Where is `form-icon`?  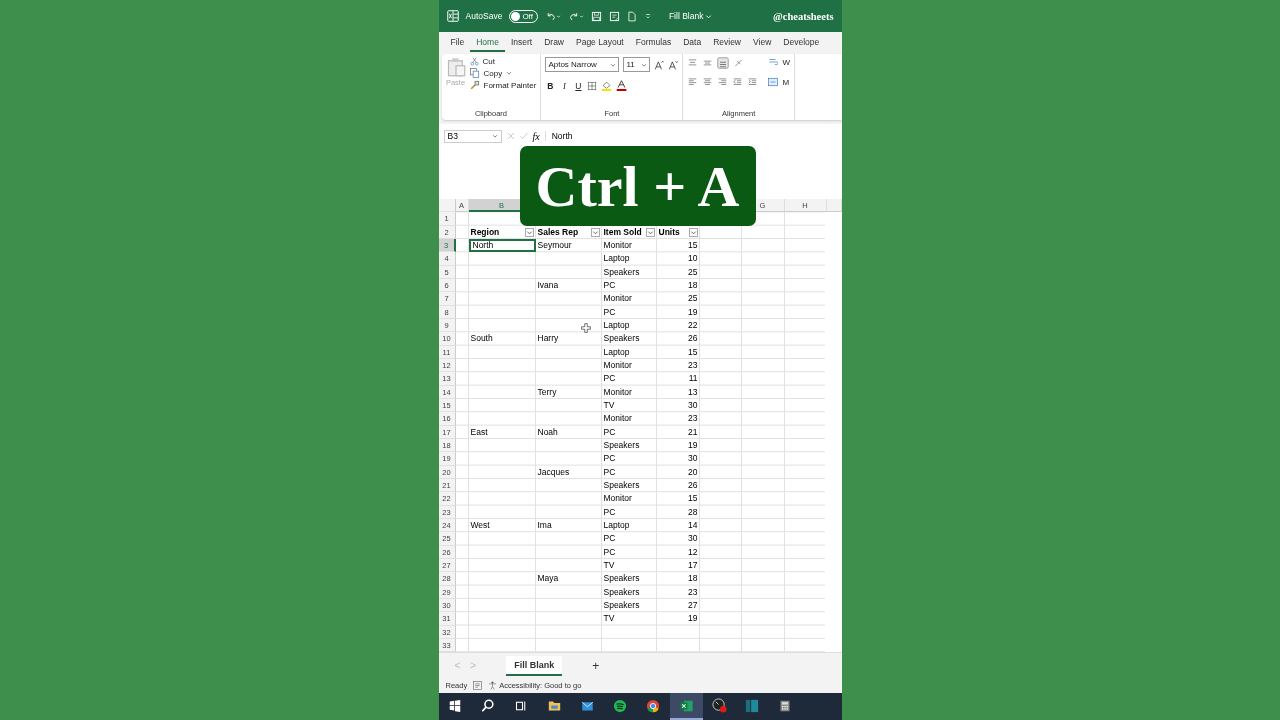
form-icon is located at coordinates (614, 16).